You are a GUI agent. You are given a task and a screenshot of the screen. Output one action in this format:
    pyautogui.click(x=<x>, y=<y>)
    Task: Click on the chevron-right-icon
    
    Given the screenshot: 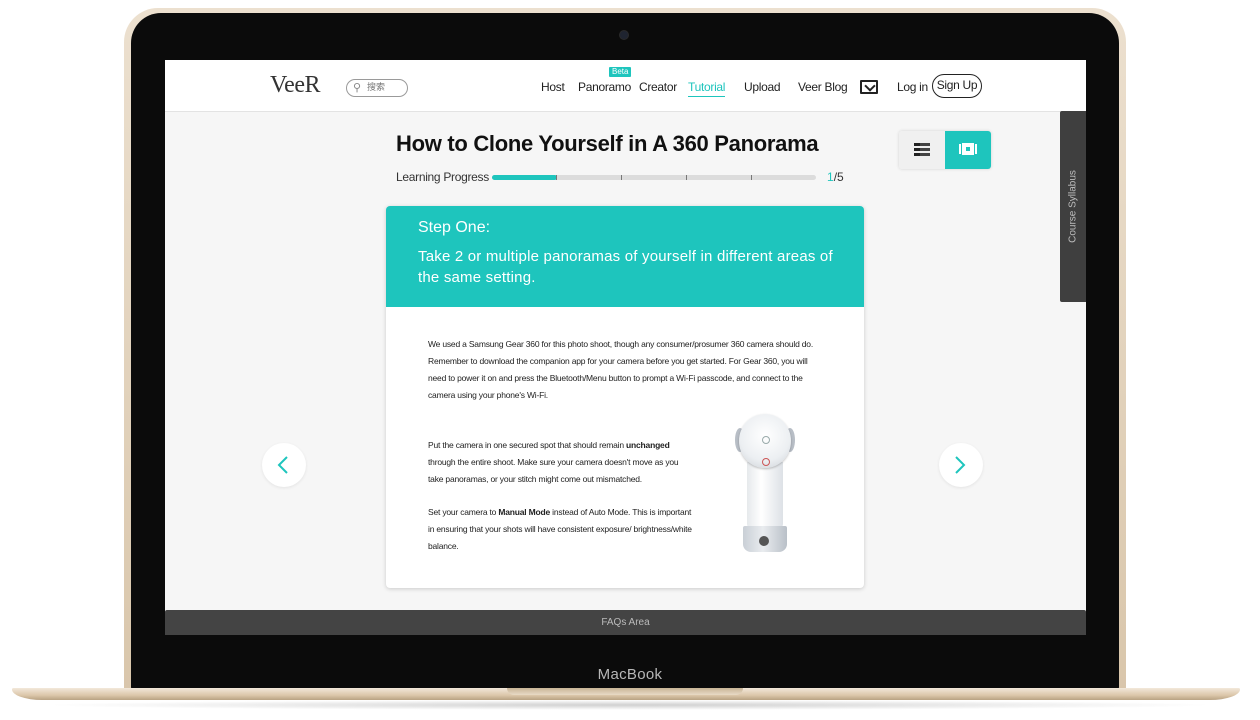 What is the action you would take?
    pyautogui.click(x=960, y=465)
    